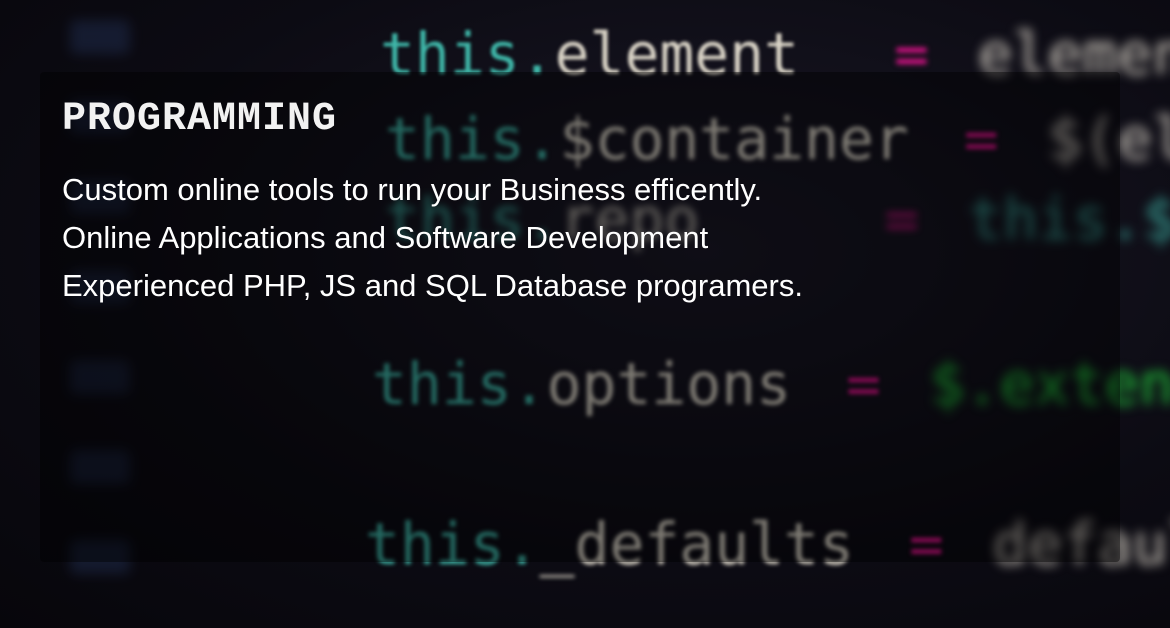 The width and height of the screenshot is (1170, 628). Describe the element at coordinates (100, 37) in the screenshot. I see `gutter-mark` at that location.